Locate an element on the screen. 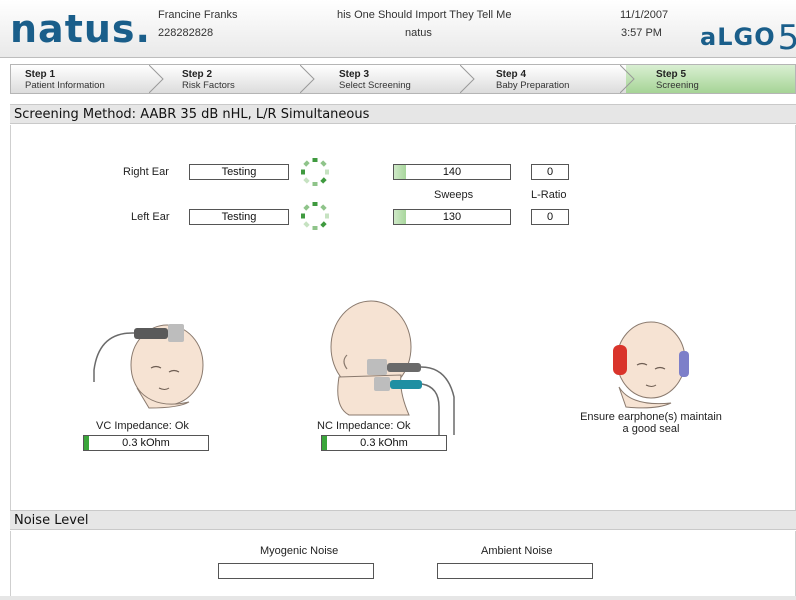  nc-impedance-label: NC Impedance: Ok is located at coordinates (364, 426).